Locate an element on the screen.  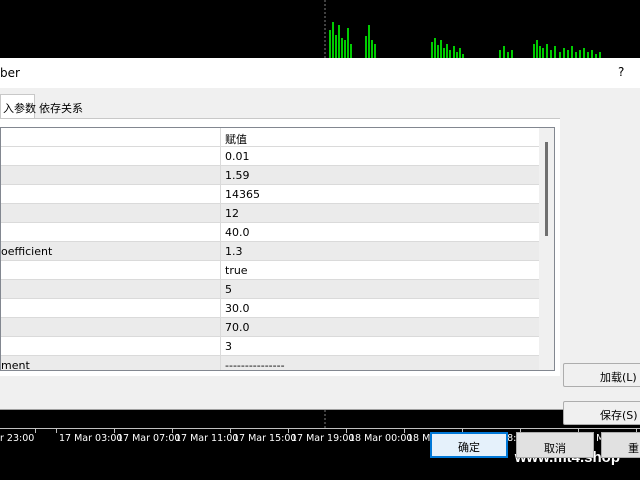
table-row: ment --------------- is located at coordinates (270, 363).